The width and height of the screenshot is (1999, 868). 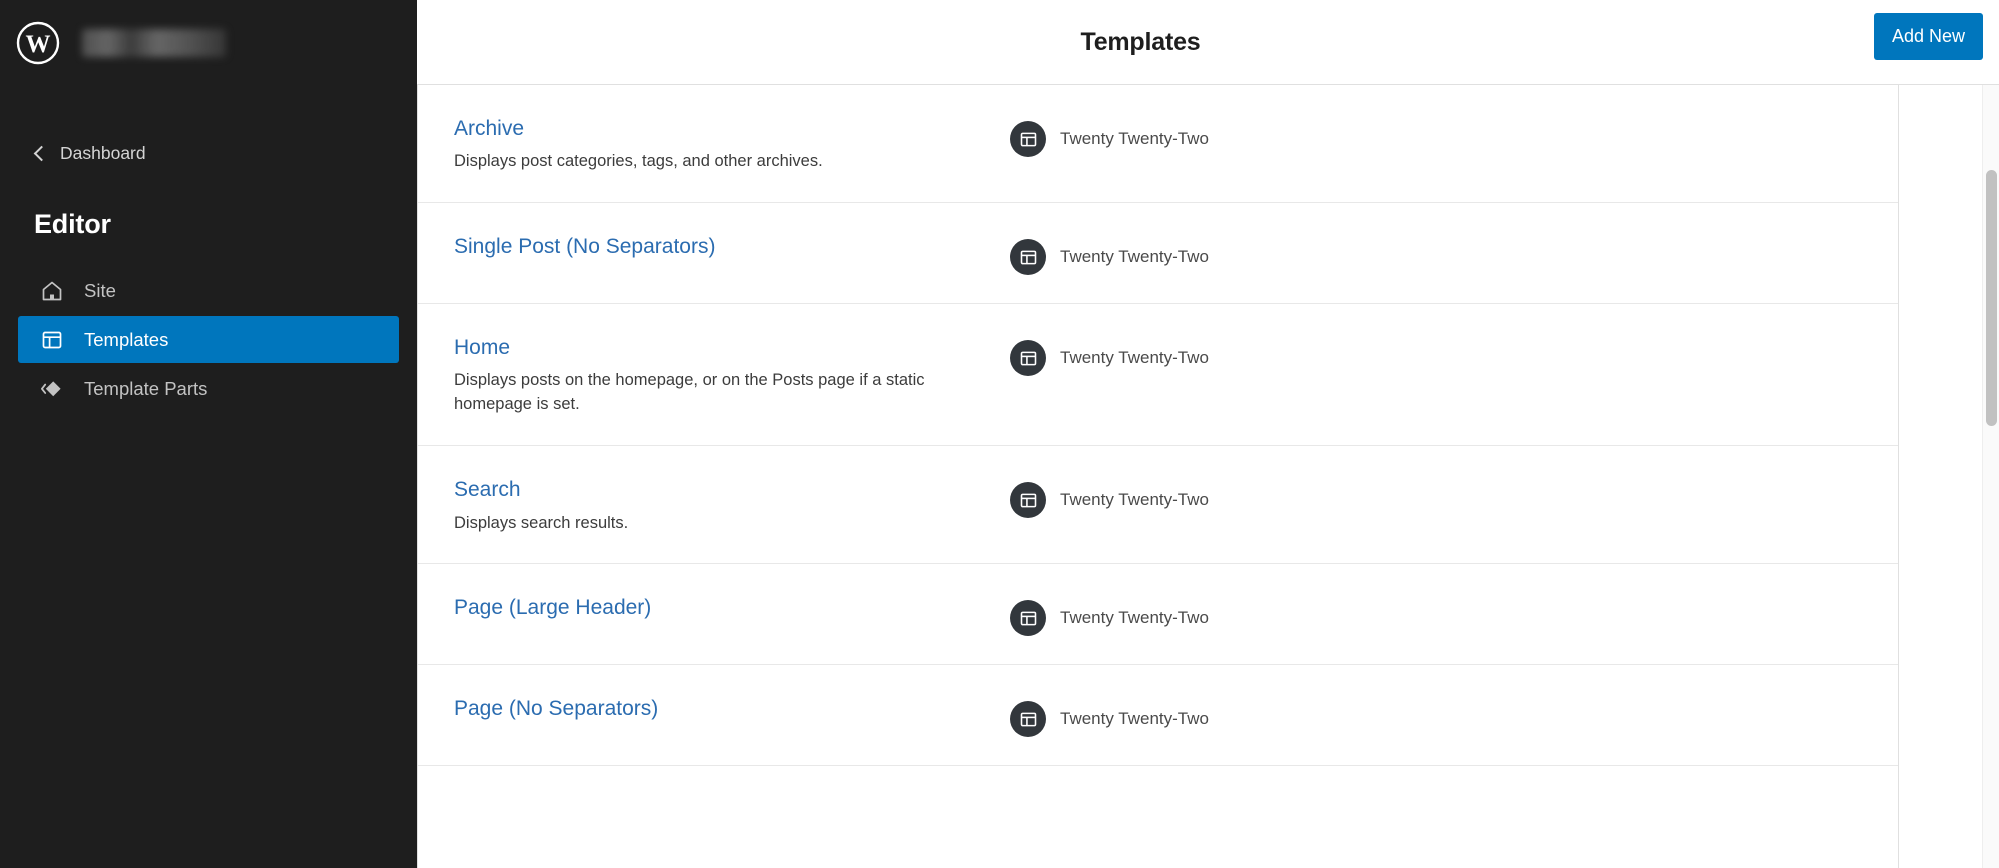 What do you see at coordinates (714, 606) in the screenshot?
I see `template-info: Page (Large Header)` at bounding box center [714, 606].